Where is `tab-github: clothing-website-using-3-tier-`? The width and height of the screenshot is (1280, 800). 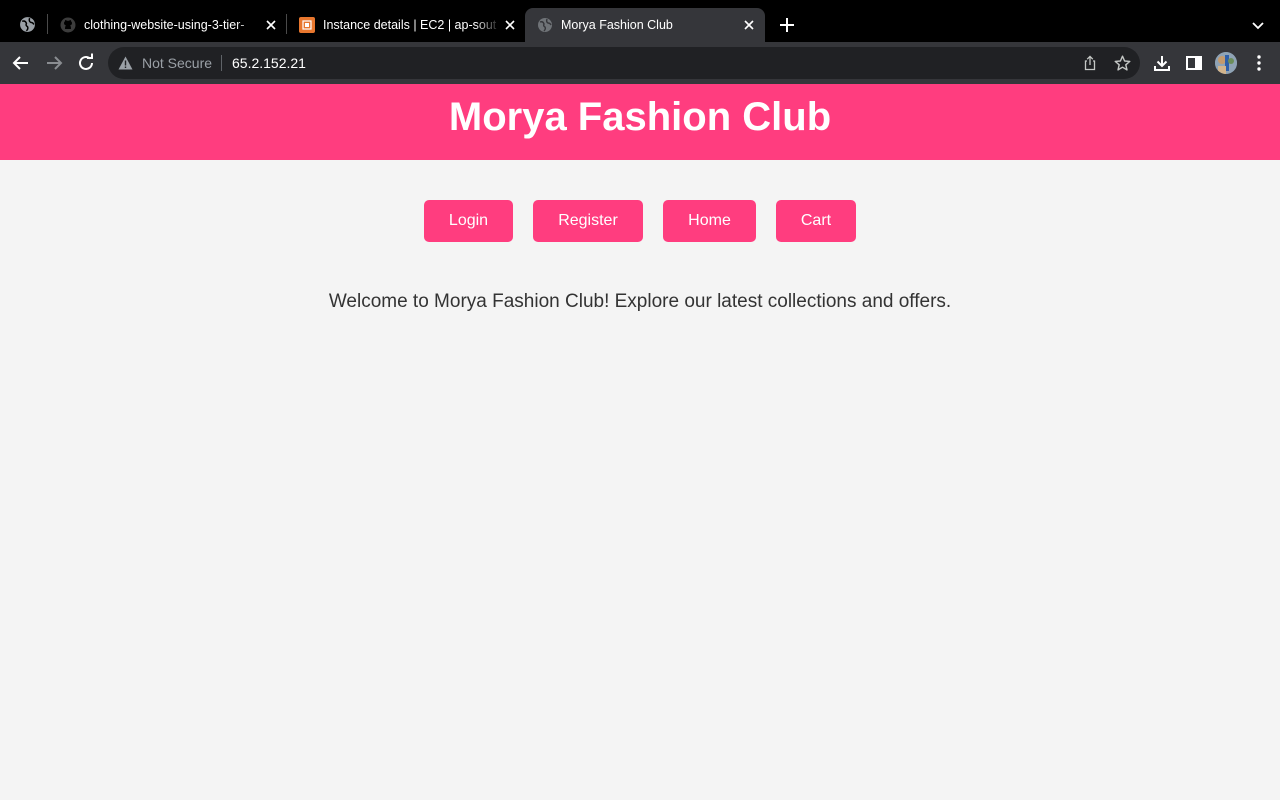 tab-github: clothing-website-using-3-tier- is located at coordinates (167, 25).